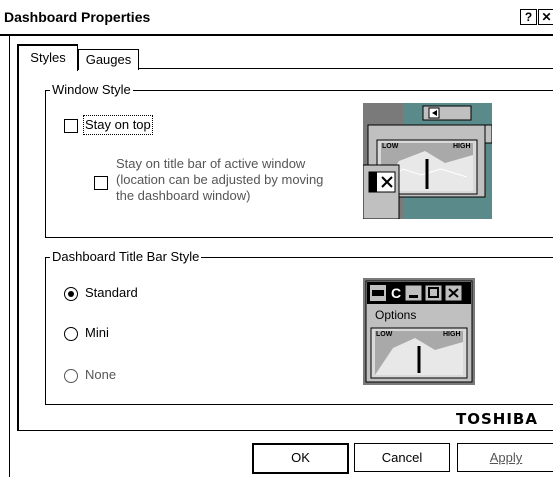  What do you see at coordinates (276, 18) in the screenshot?
I see `title-bar: Dashboard Properties ? ✕` at bounding box center [276, 18].